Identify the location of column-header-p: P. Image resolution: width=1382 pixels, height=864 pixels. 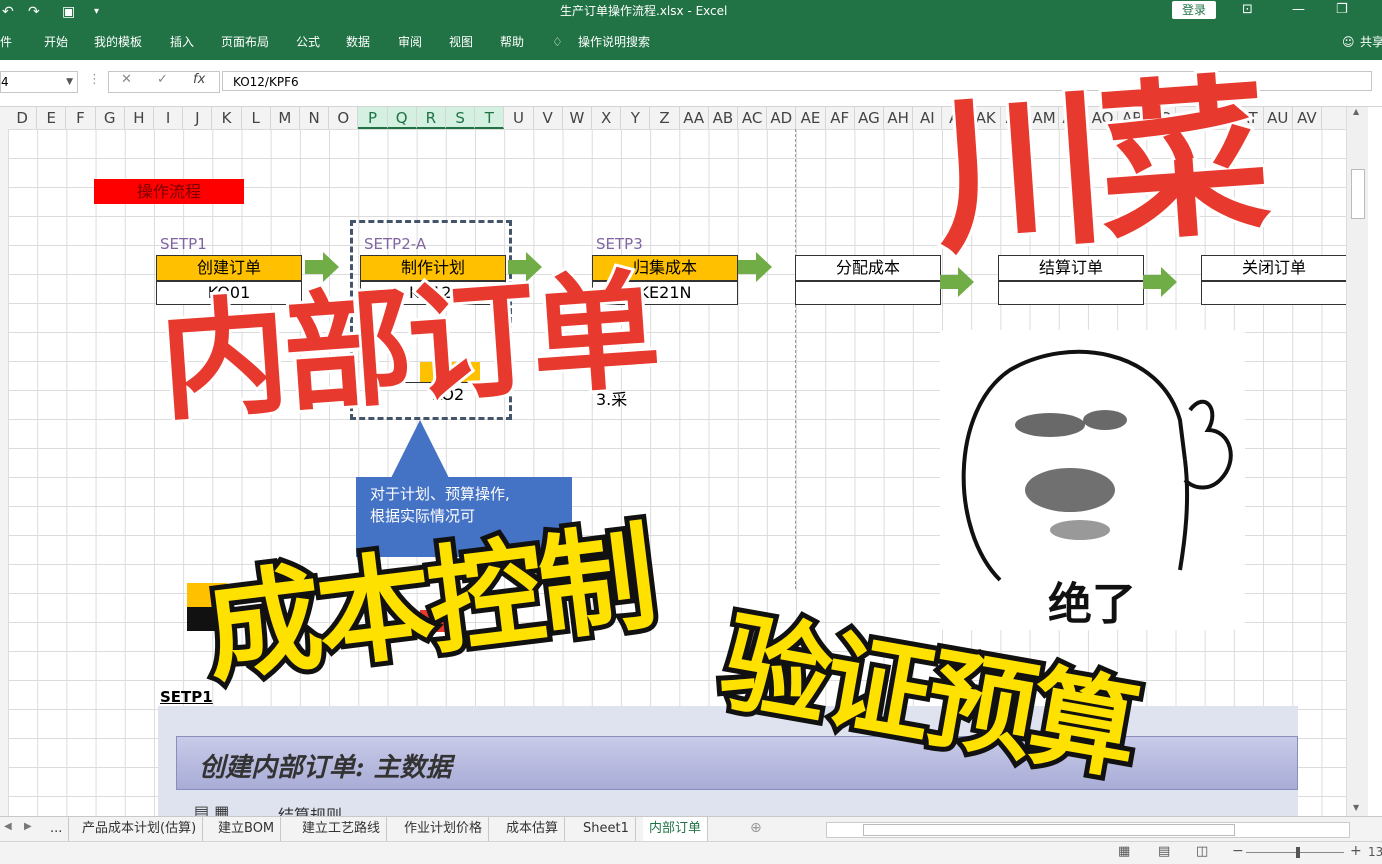
(373, 118).